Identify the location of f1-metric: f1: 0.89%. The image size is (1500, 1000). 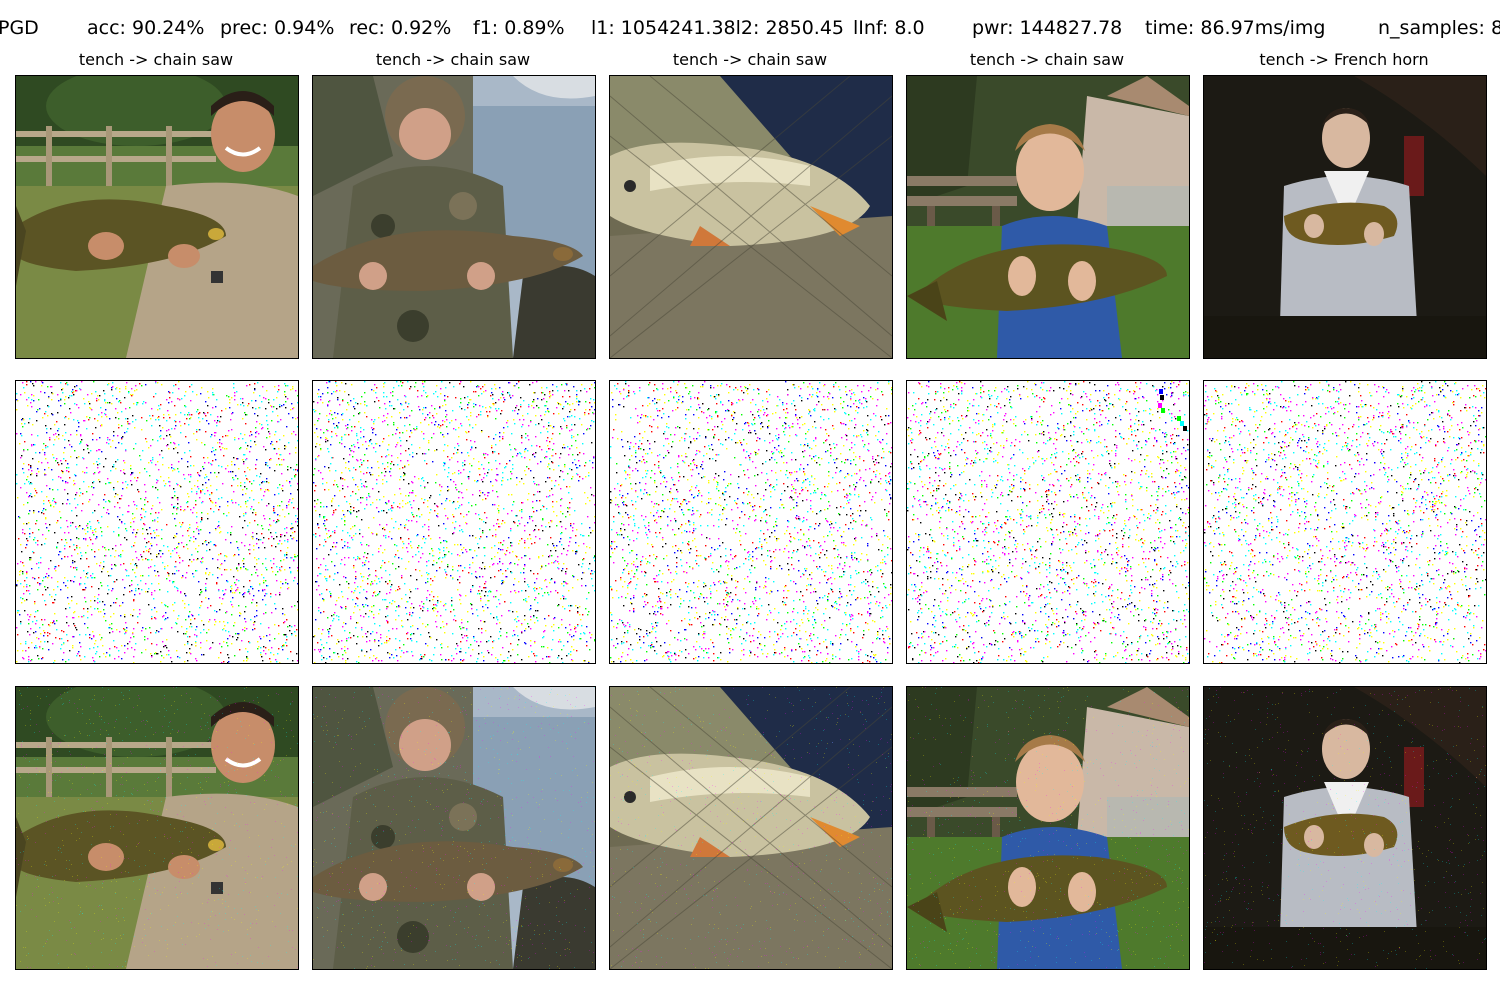
(519, 28).